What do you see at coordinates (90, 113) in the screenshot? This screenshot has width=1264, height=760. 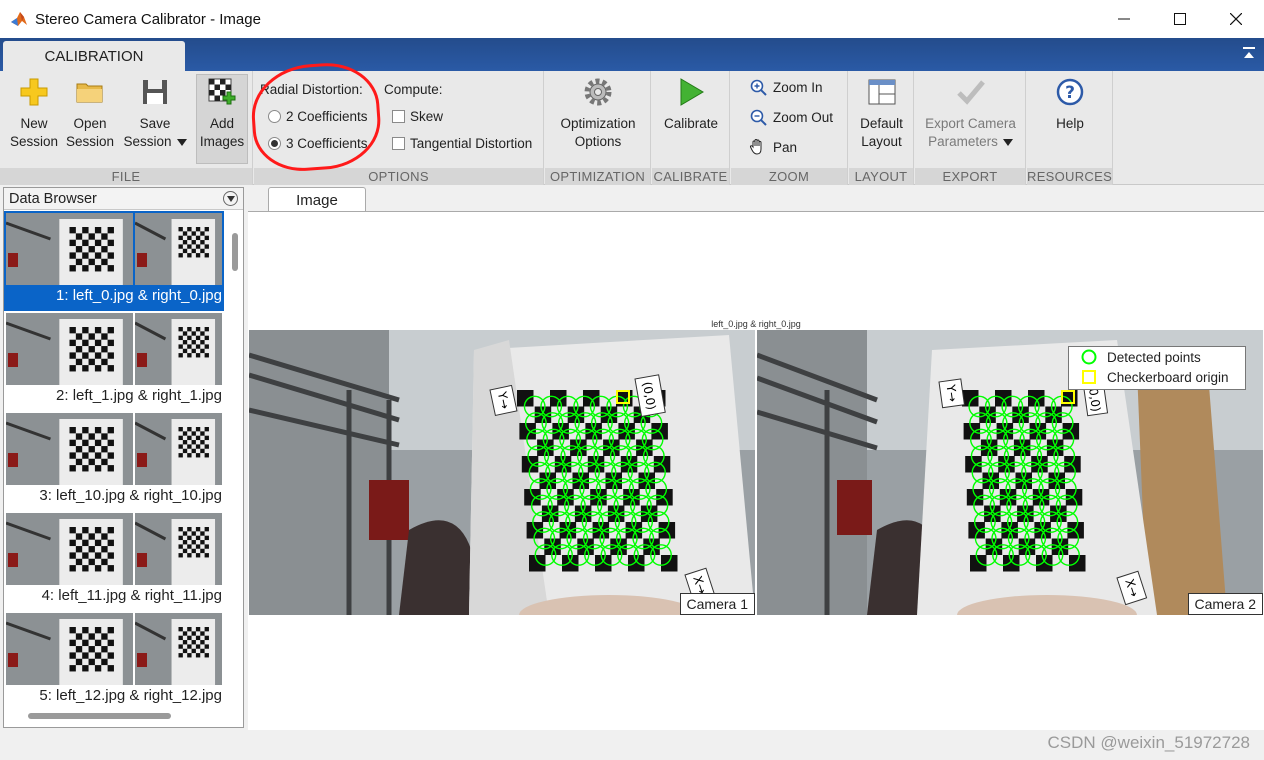 I see `open-session-button: Open Session` at bounding box center [90, 113].